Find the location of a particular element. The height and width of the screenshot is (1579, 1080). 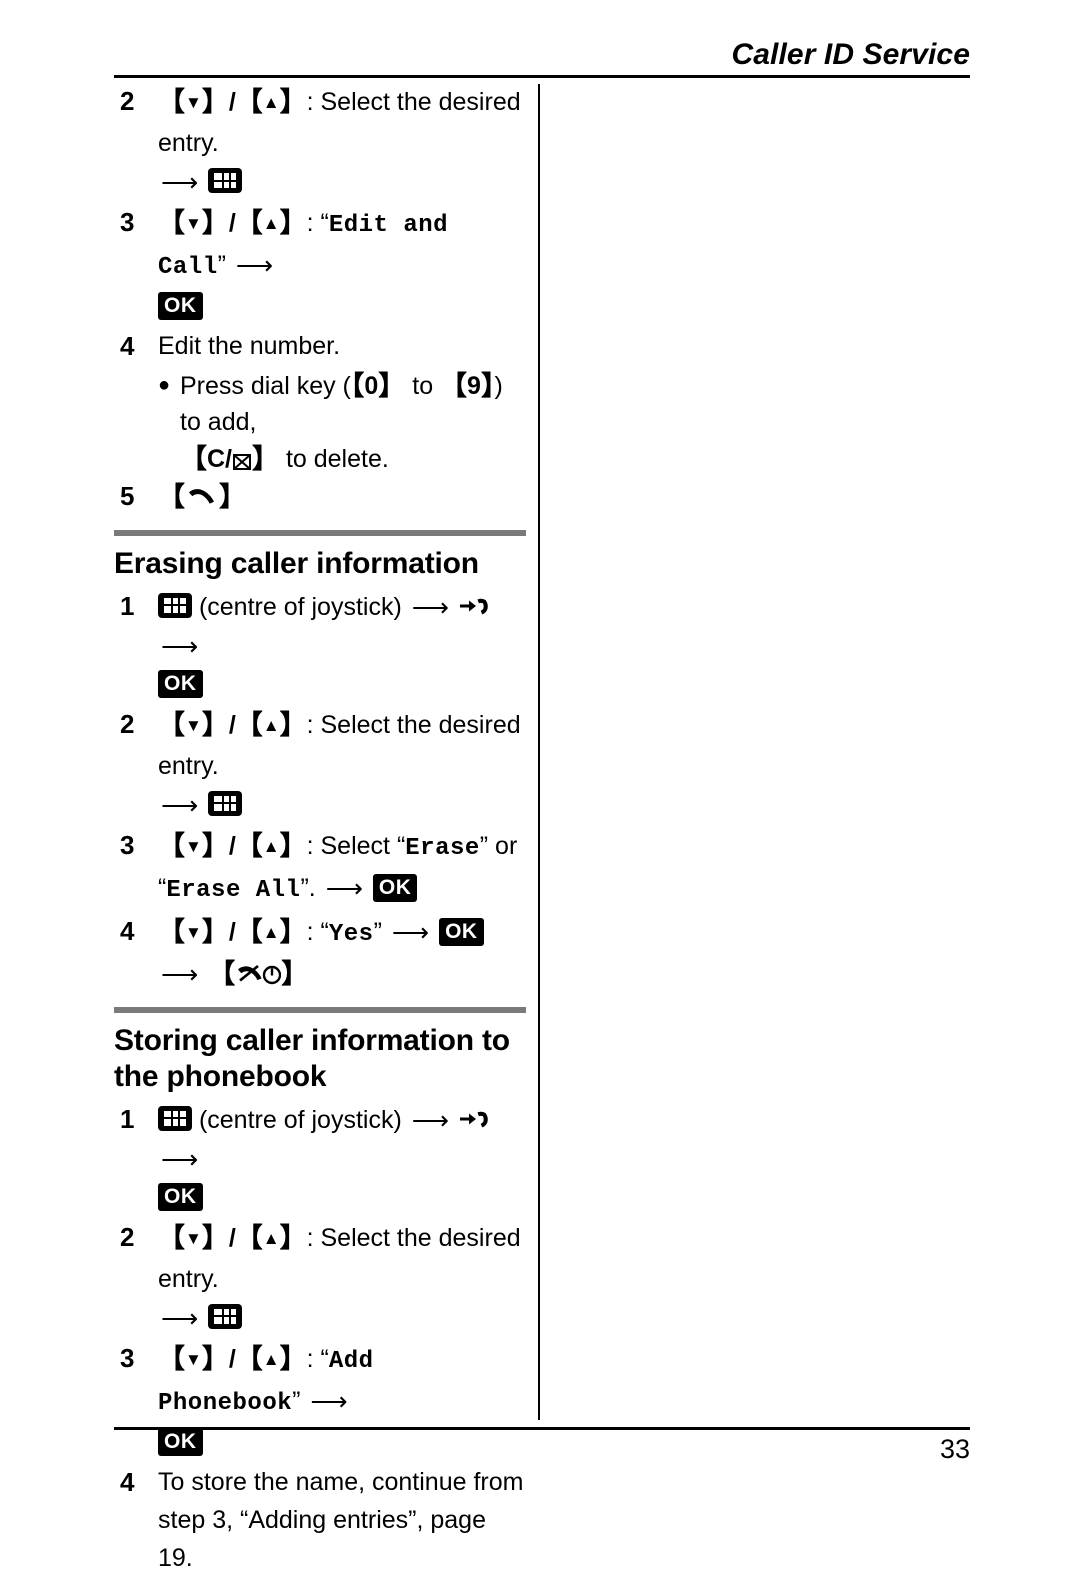

step-text: Edit the number. is located at coordinates (249, 346).